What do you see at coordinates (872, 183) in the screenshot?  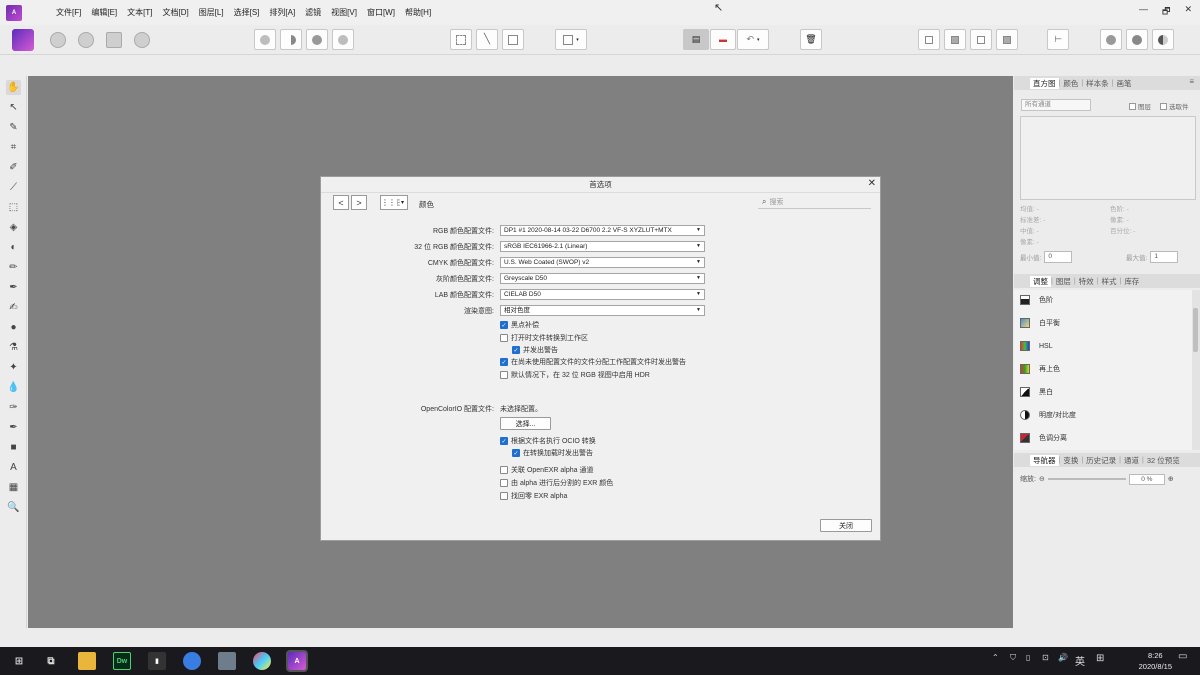 I see `dialog-close-icon: ✕` at bounding box center [872, 183].